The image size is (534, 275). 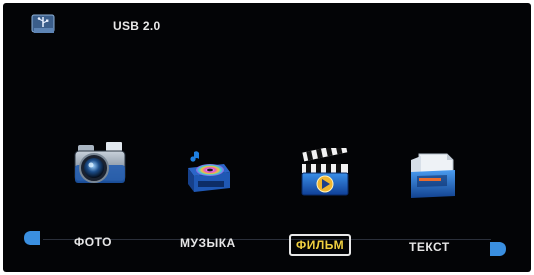 I want to click on clapperboard-icon, so click(x=326, y=172).